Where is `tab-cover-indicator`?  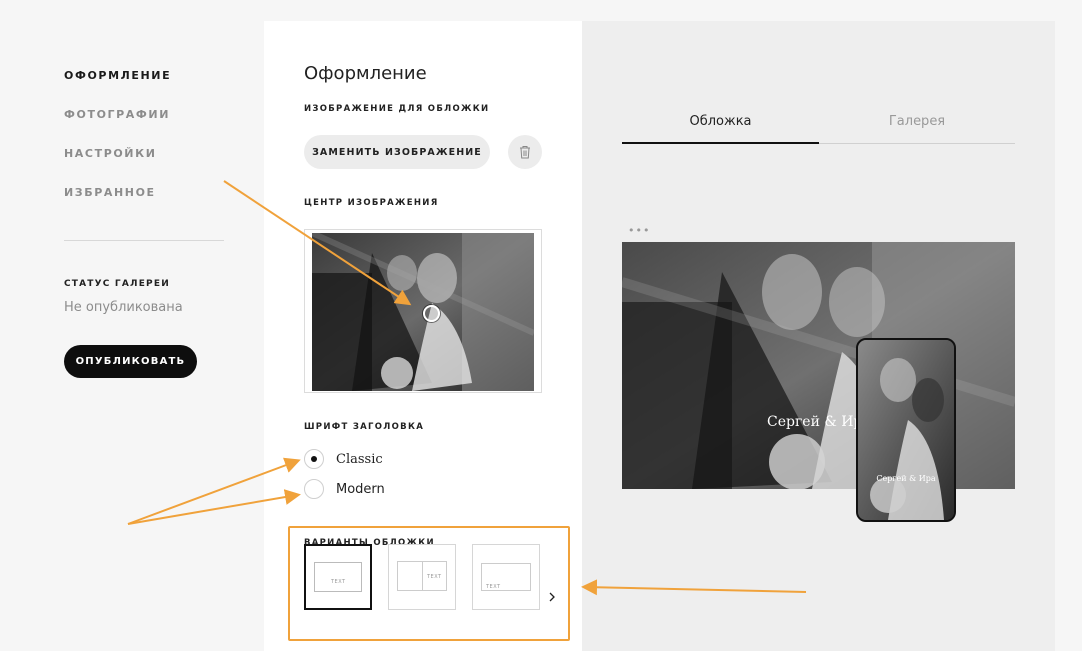 tab-cover-indicator is located at coordinates (720, 143).